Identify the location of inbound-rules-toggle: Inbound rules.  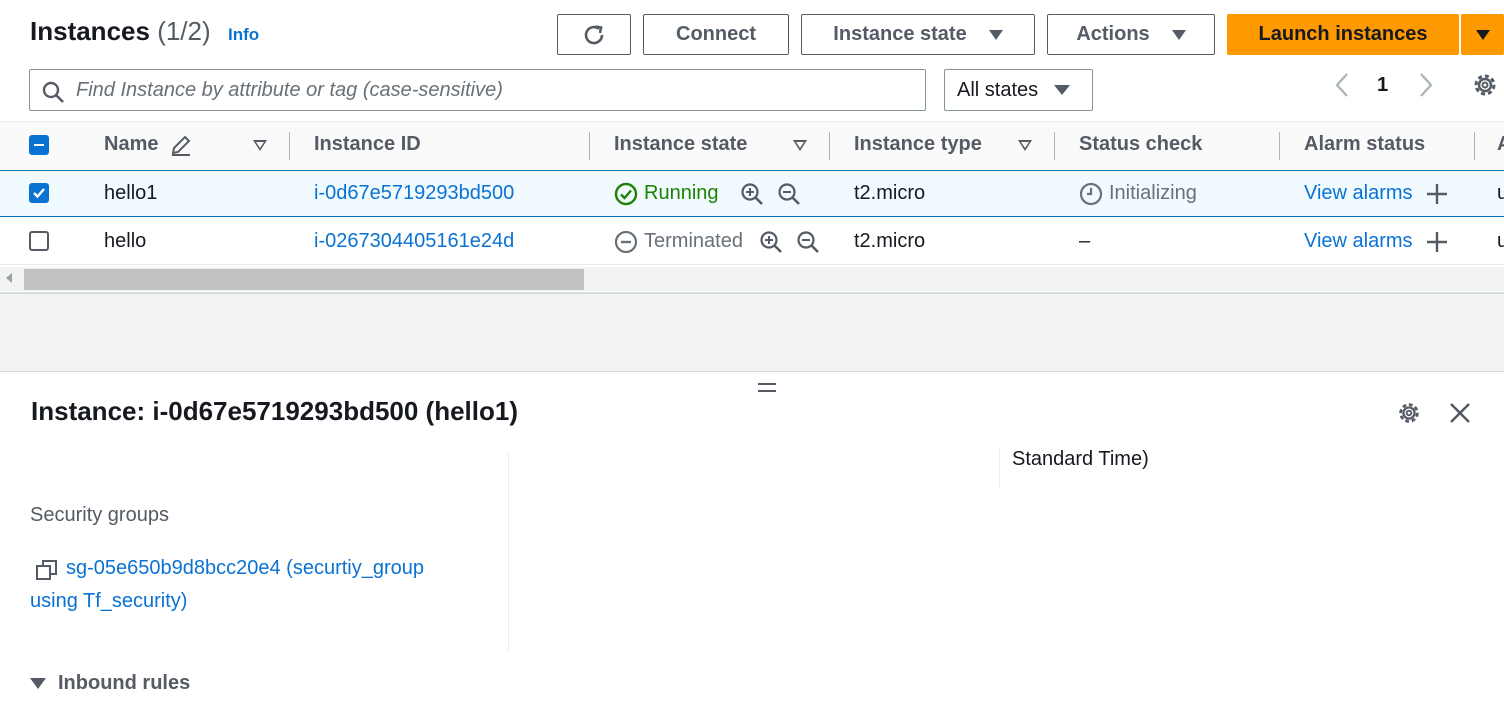
(110, 683).